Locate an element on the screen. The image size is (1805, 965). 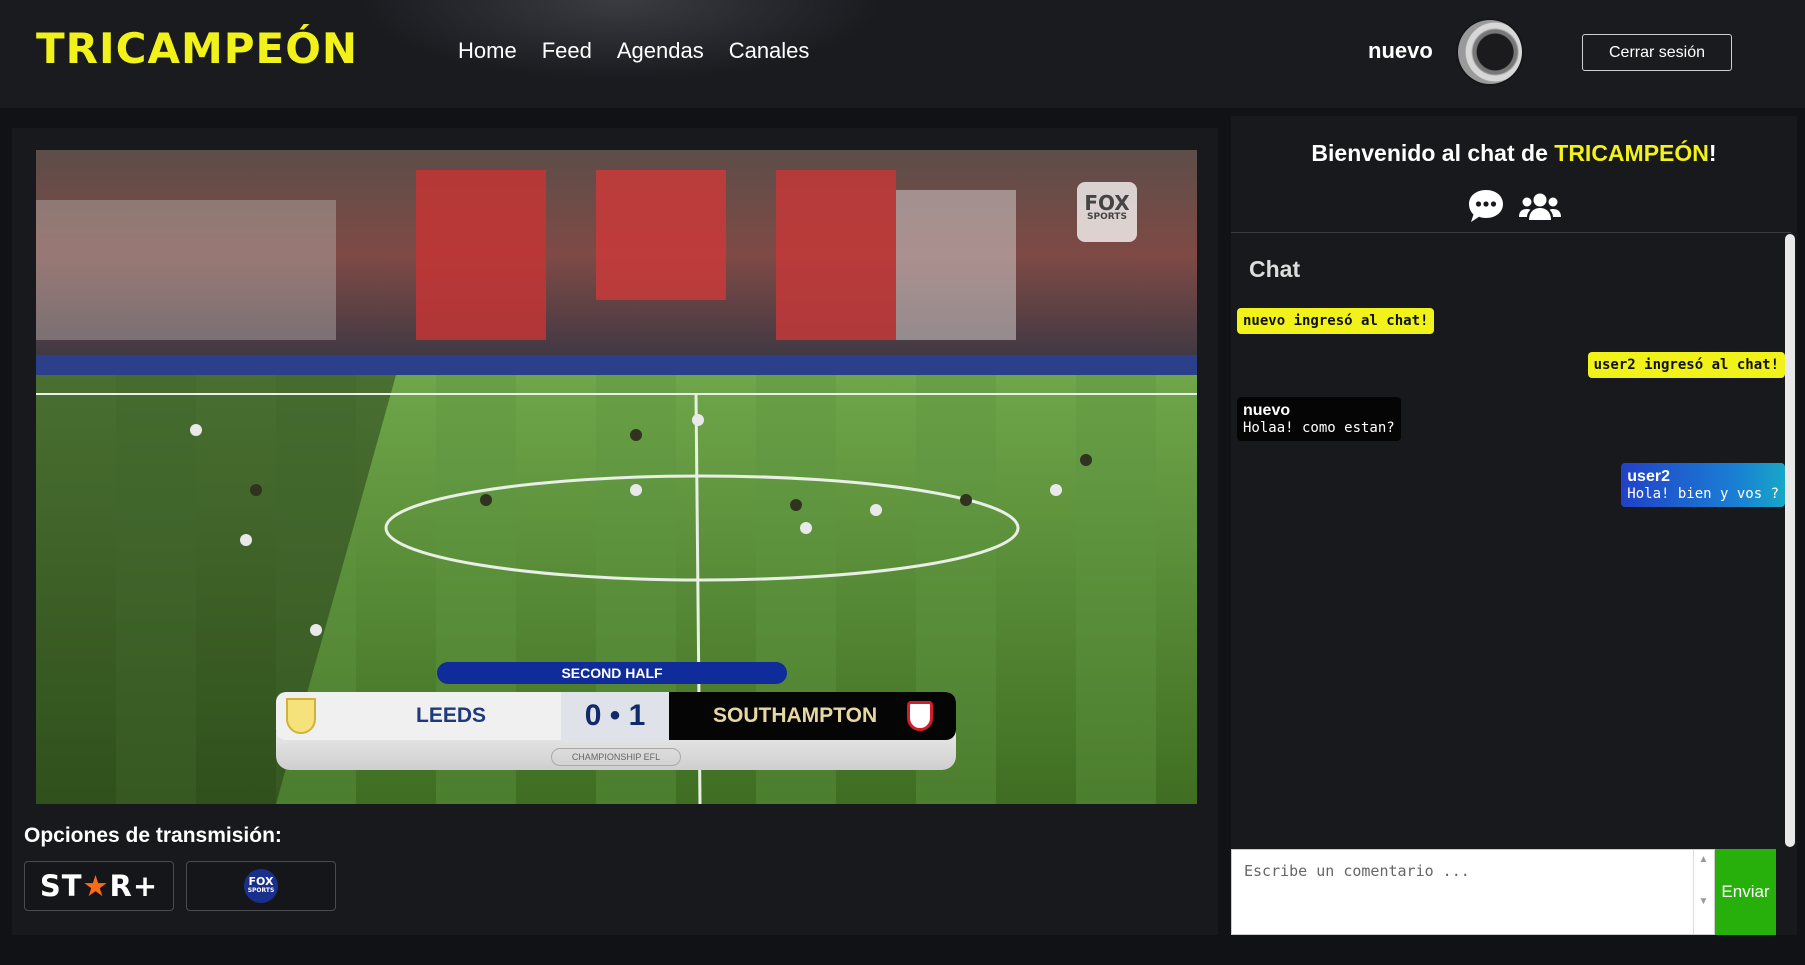
system-message: nuevo ingresó al chat! is located at coordinates (1336, 321).